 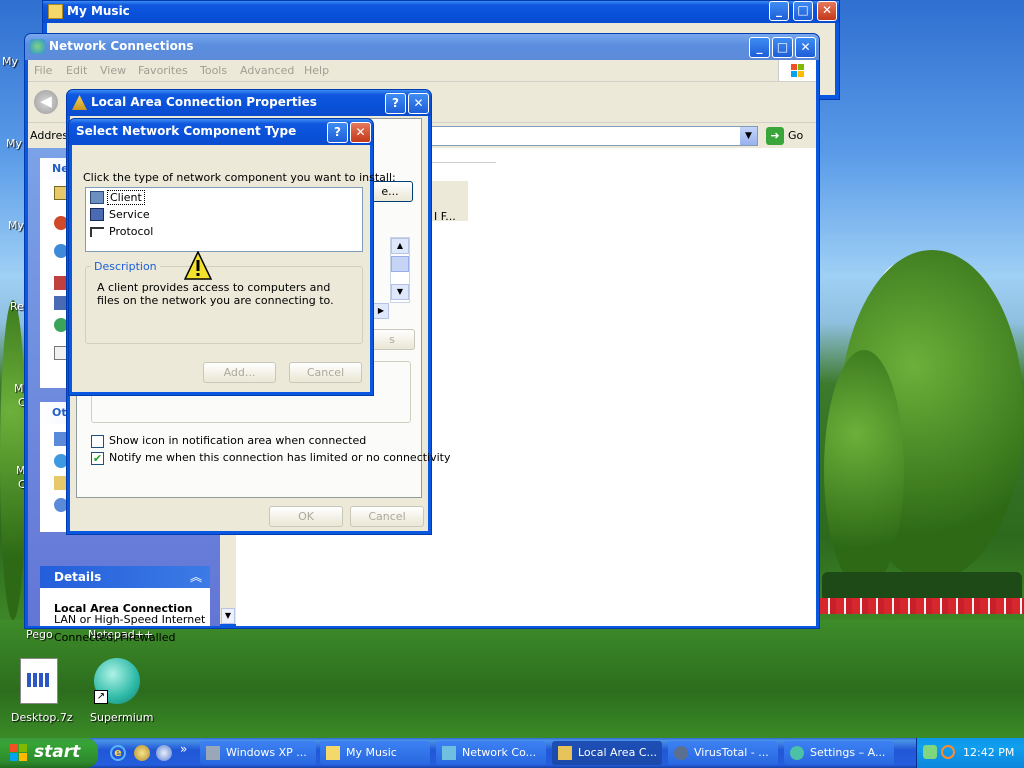 I want to click on list-item-protocol: Protocol, so click(x=131, y=231).